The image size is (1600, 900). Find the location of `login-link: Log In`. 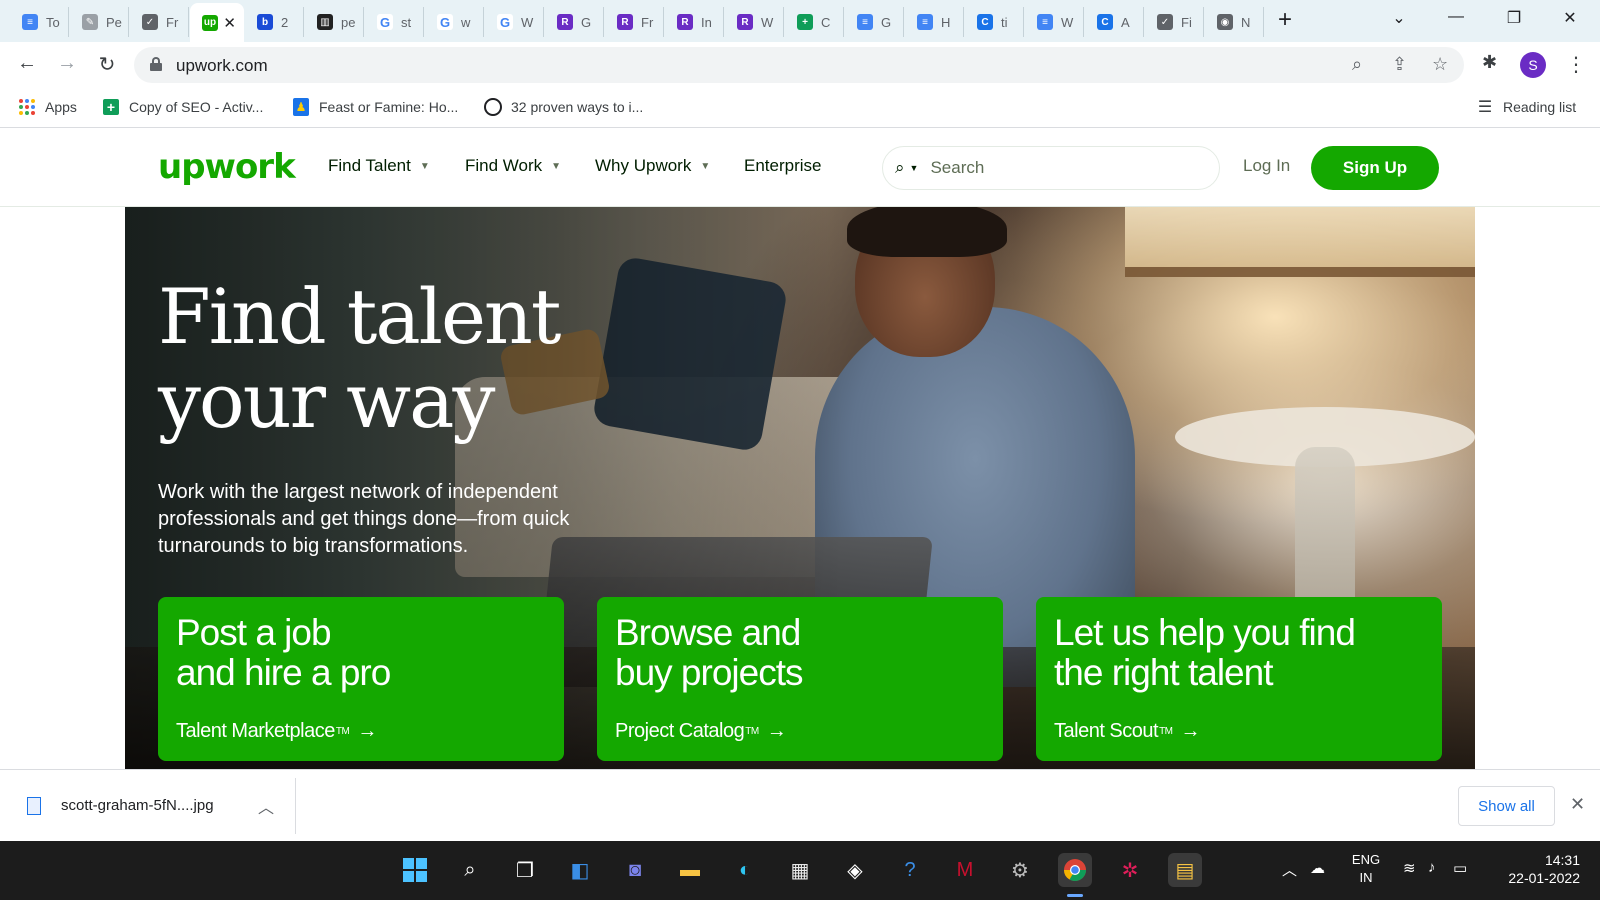

login-link: Log In is located at coordinates (1266, 166).